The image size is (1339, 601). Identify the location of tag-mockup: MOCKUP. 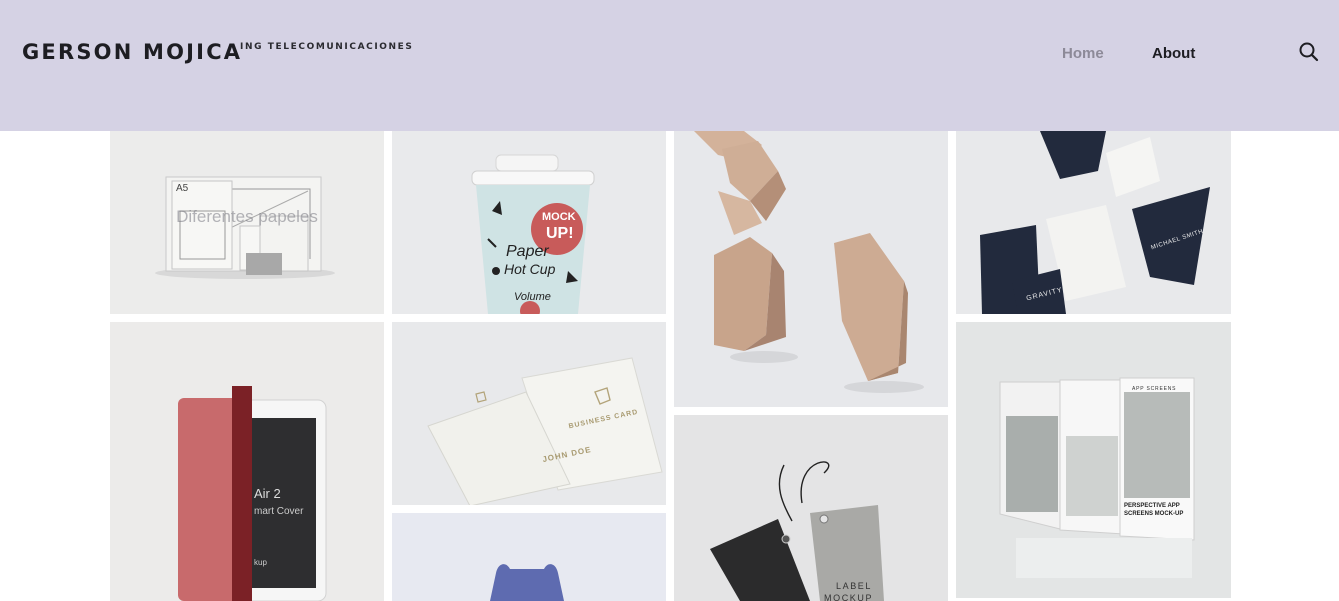
(849, 597).